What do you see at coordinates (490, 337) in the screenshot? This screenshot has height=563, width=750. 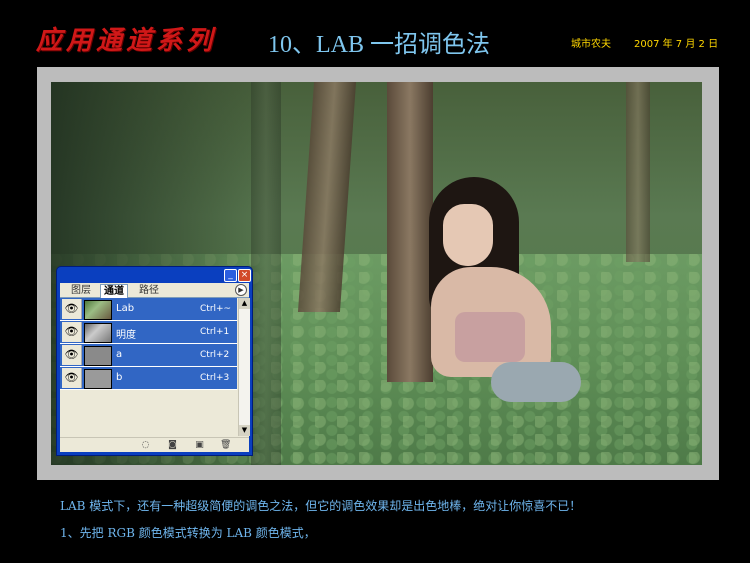 I see `model-top` at bounding box center [490, 337].